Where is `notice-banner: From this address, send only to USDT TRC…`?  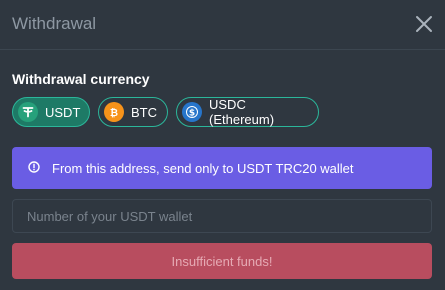 notice-banner: From this address, send only to USDT TRC… is located at coordinates (222, 168).